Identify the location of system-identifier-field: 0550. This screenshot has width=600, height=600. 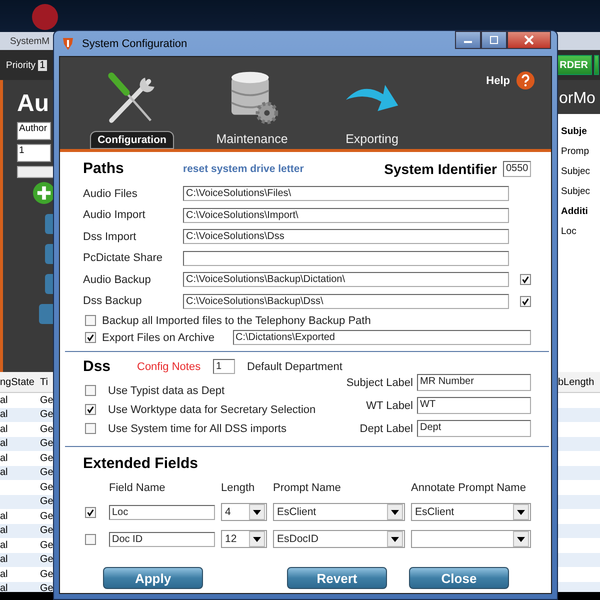
(517, 168).